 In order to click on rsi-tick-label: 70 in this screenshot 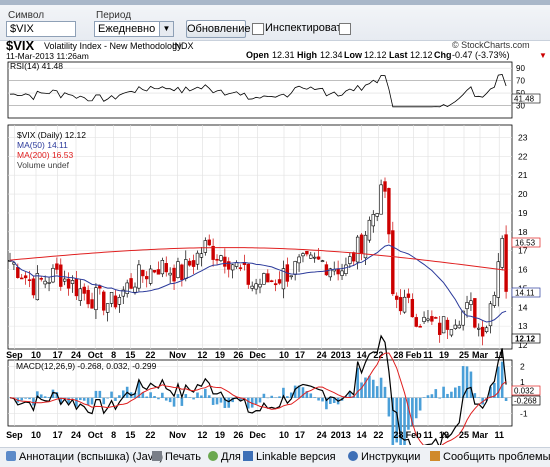, I will do `click(520, 81)`.